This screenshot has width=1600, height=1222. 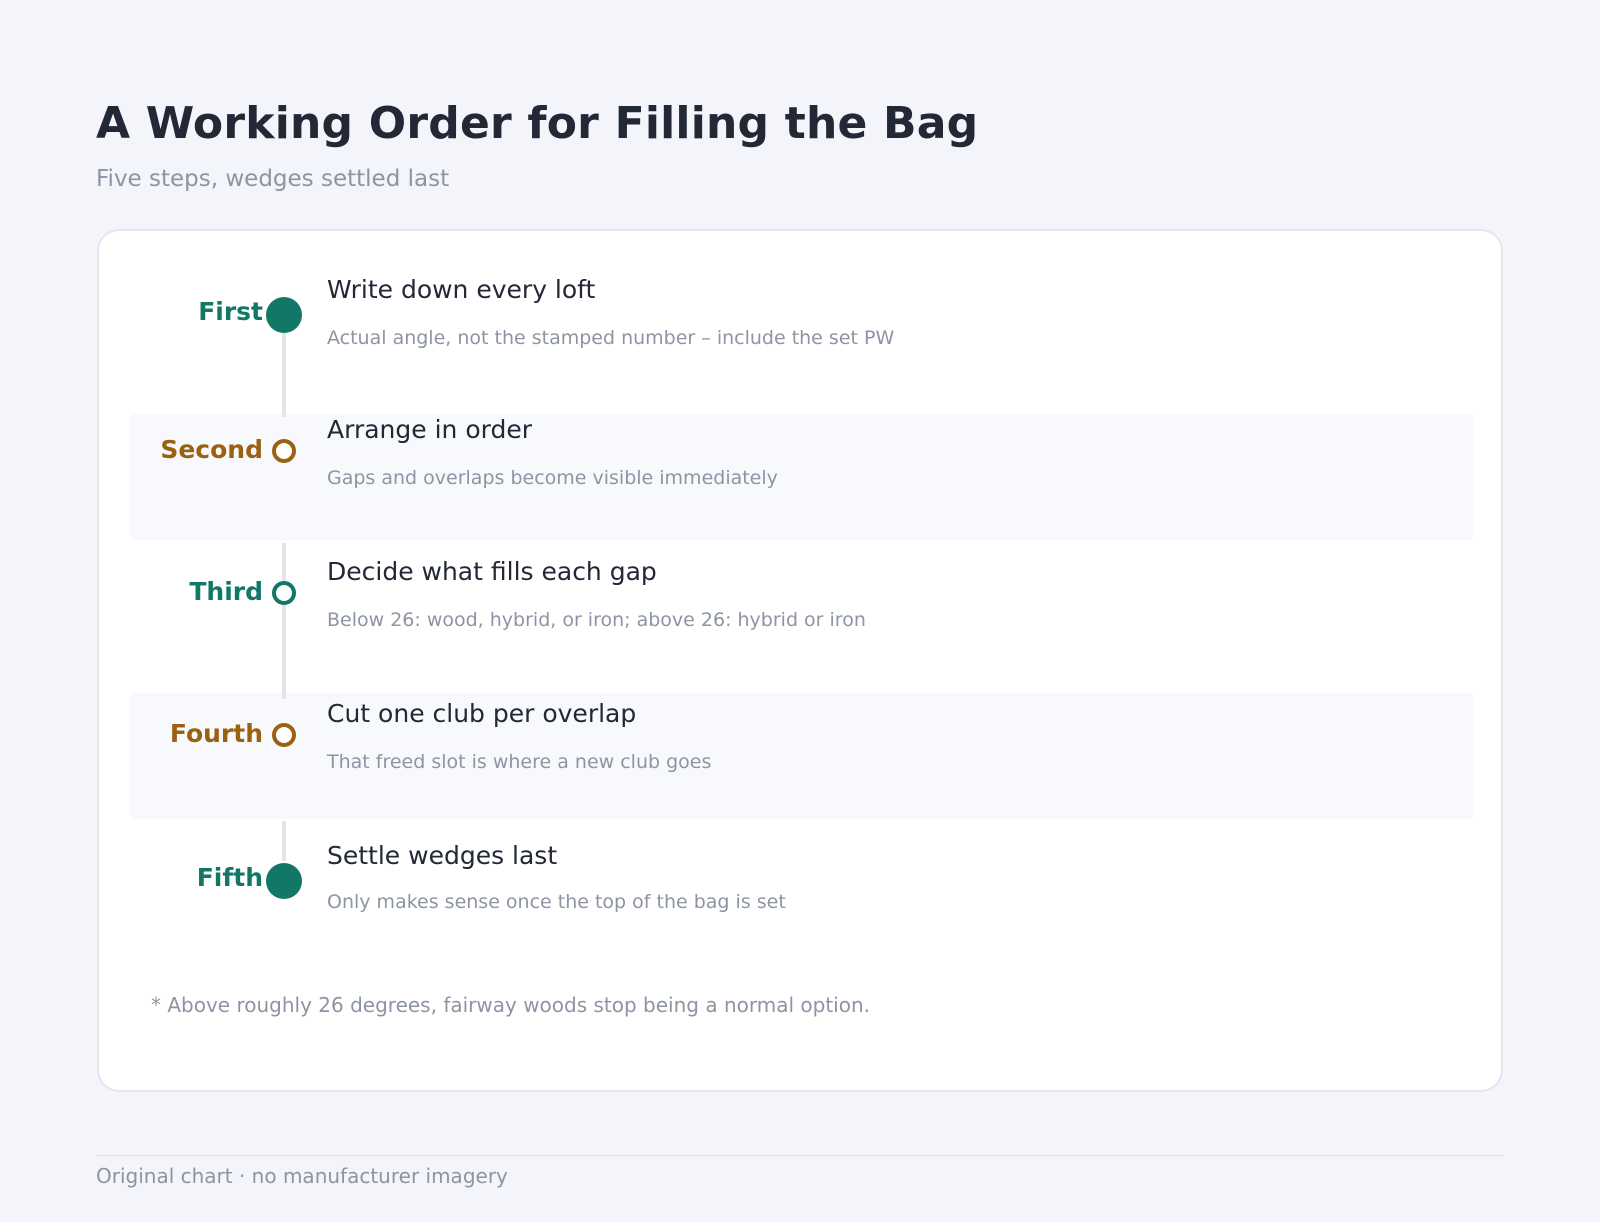 What do you see at coordinates (537, 123) in the screenshot?
I see `page-title: A Working Order for Filling the Bag` at bounding box center [537, 123].